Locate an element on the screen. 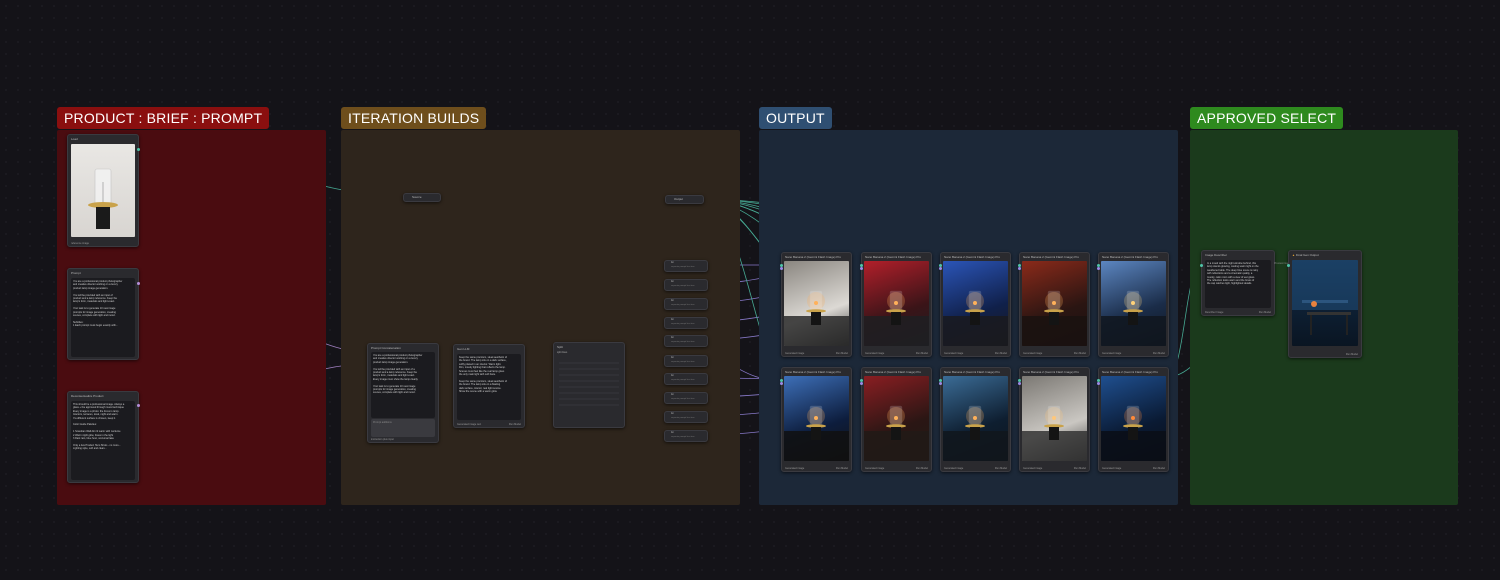 This screenshot has height=580, width=1500. group-label-approved: APPROVED SELECT is located at coordinates (1267, 118).